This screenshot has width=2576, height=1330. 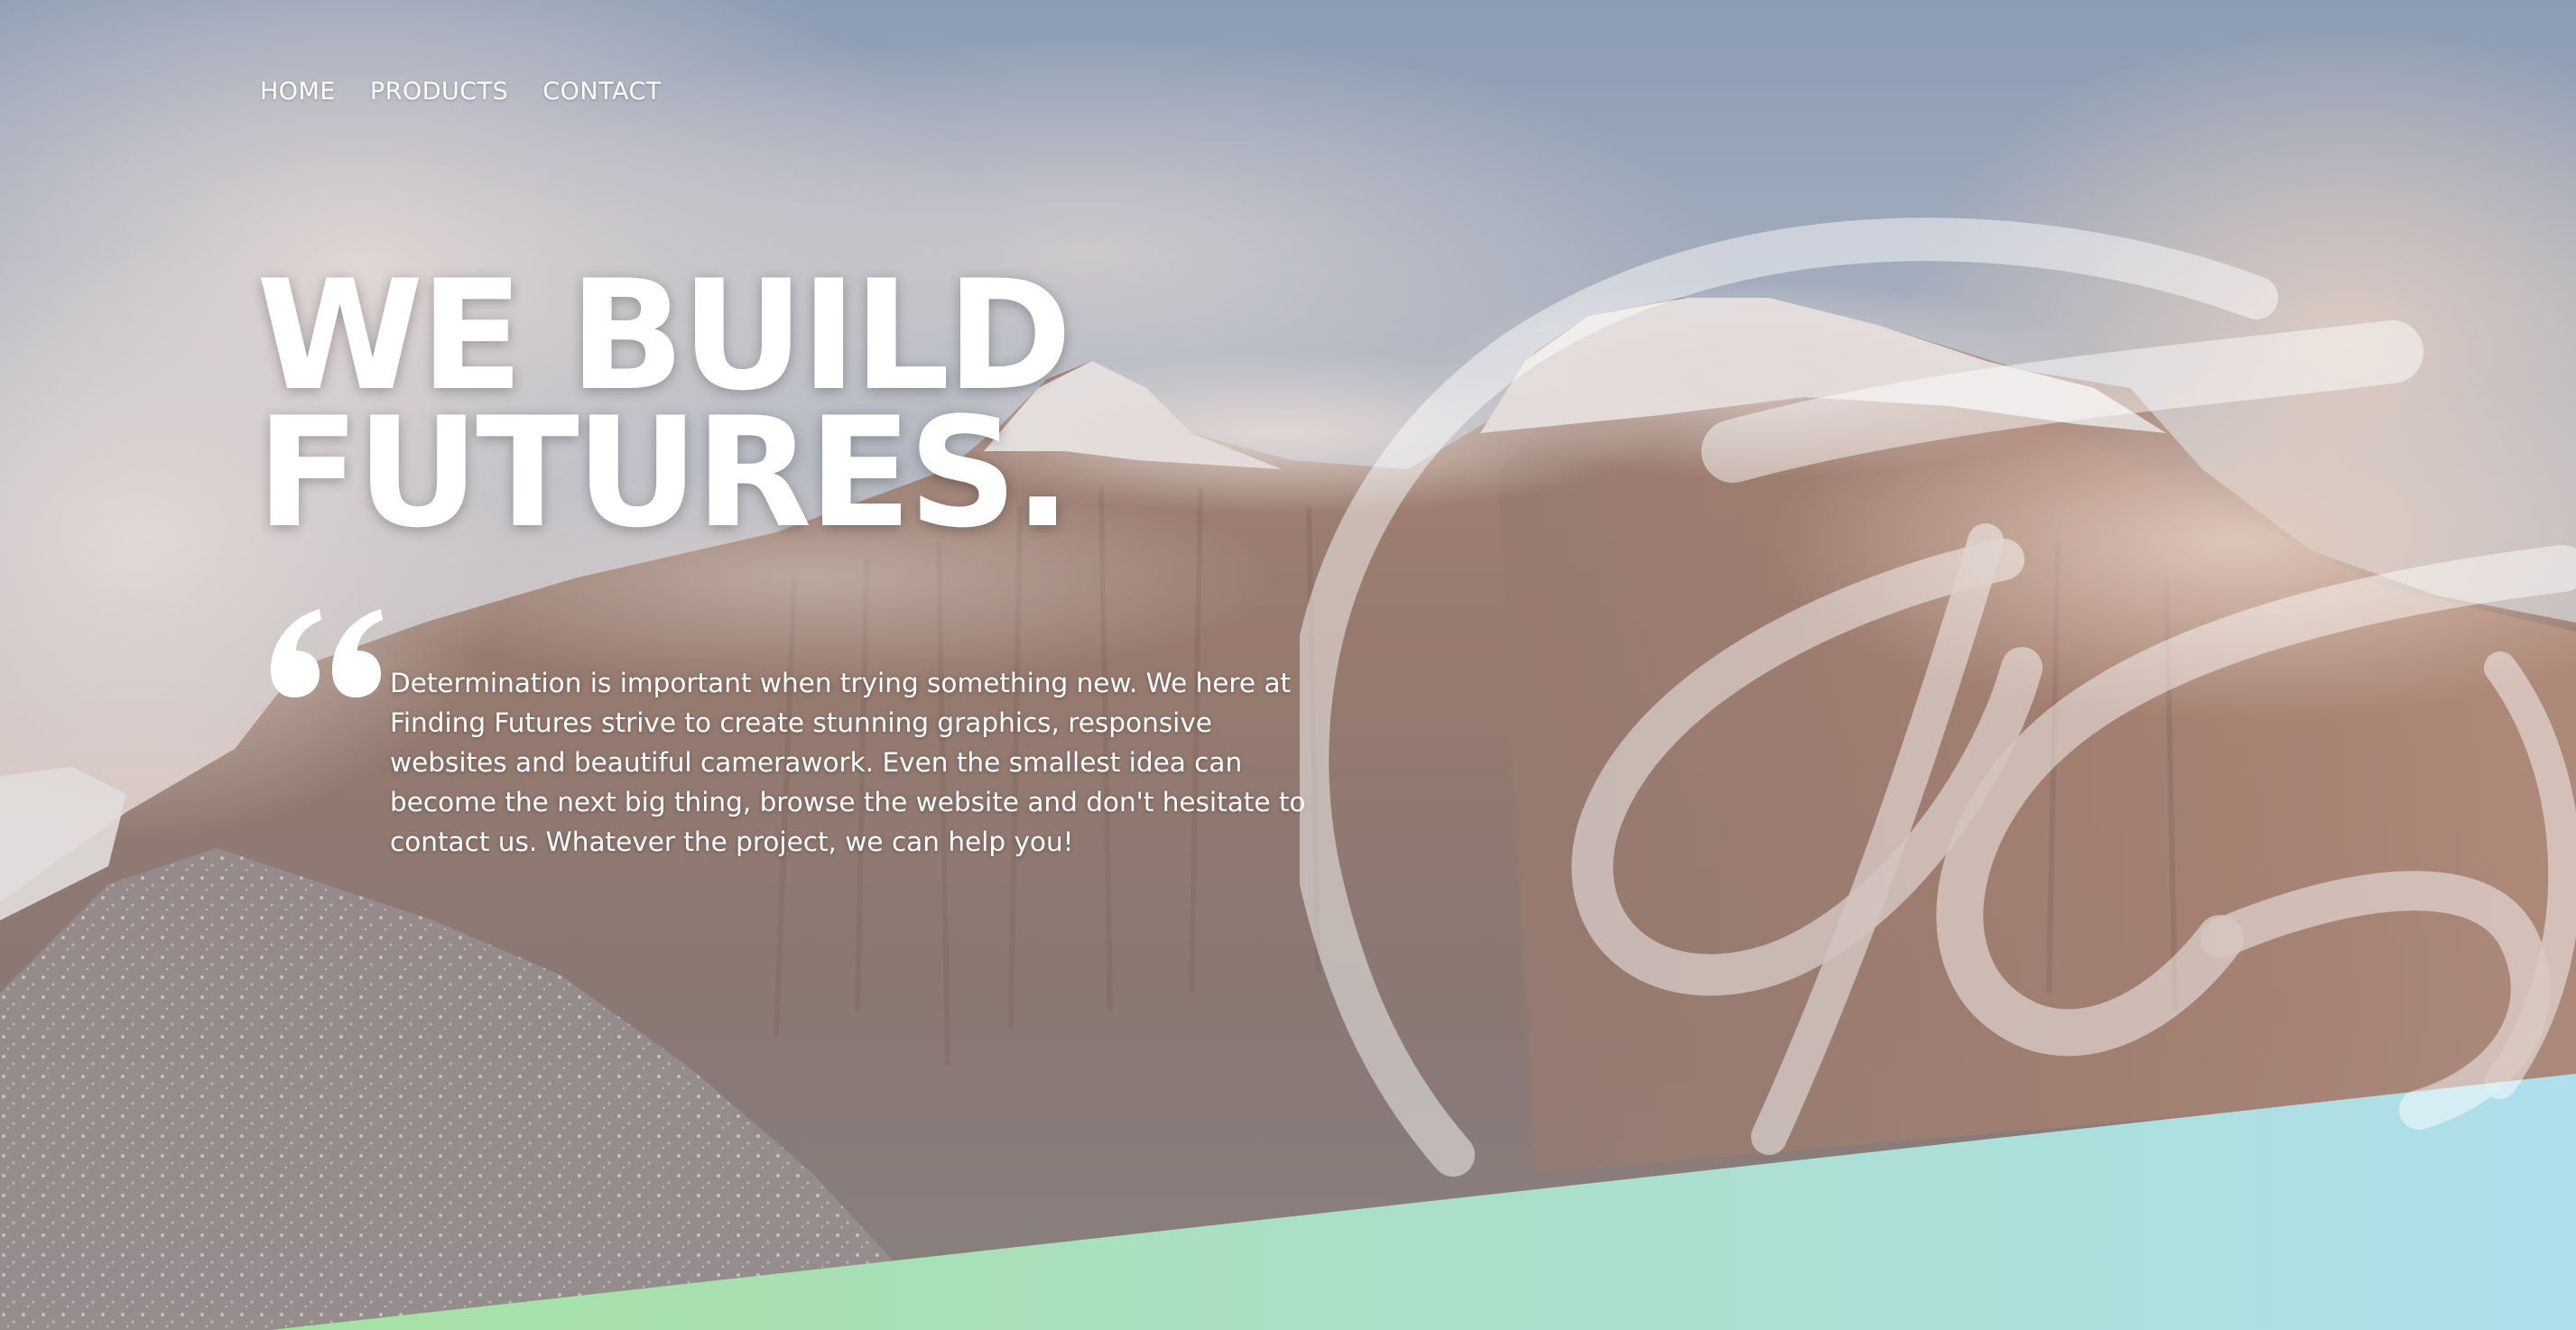 I want to click on headline-line-2: FUTURES., so click(x=663, y=473).